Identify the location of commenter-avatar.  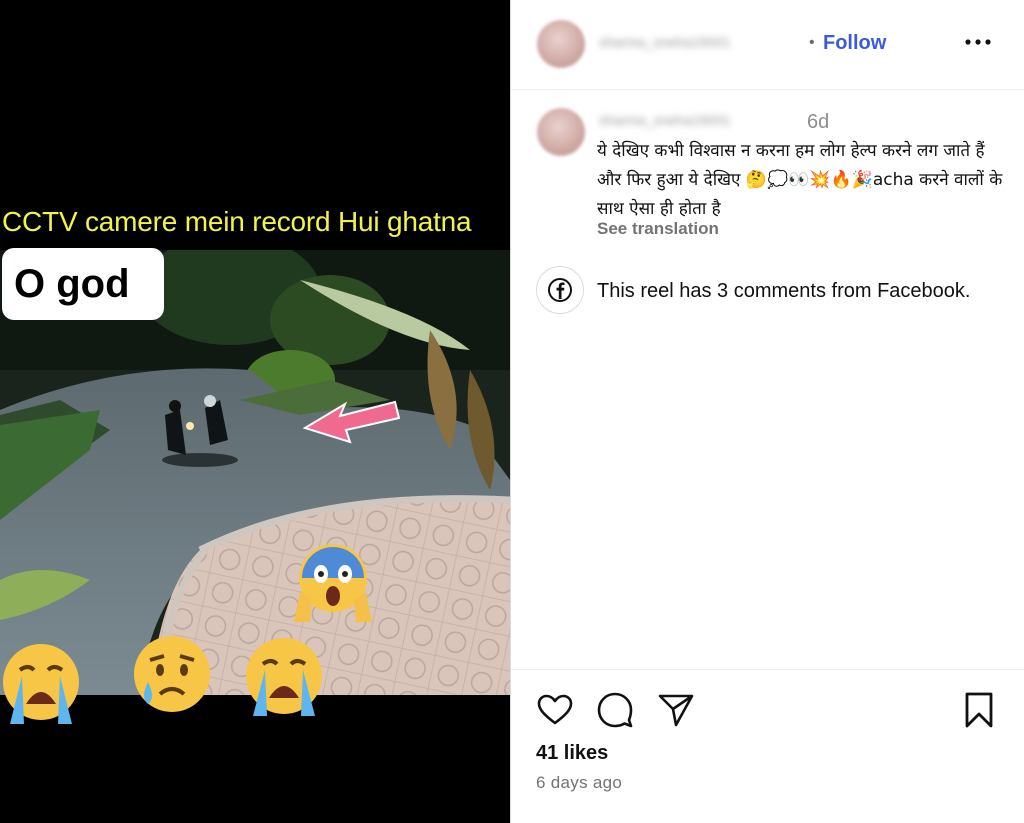
(561, 132).